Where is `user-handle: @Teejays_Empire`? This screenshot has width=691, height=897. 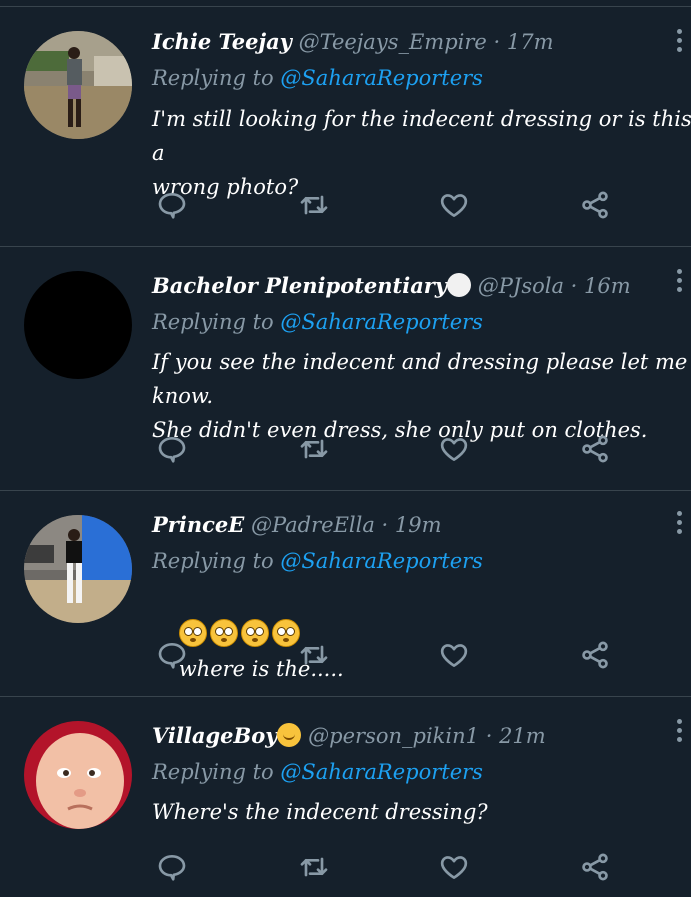
user-handle: @Teejays_Empire is located at coordinates (393, 42).